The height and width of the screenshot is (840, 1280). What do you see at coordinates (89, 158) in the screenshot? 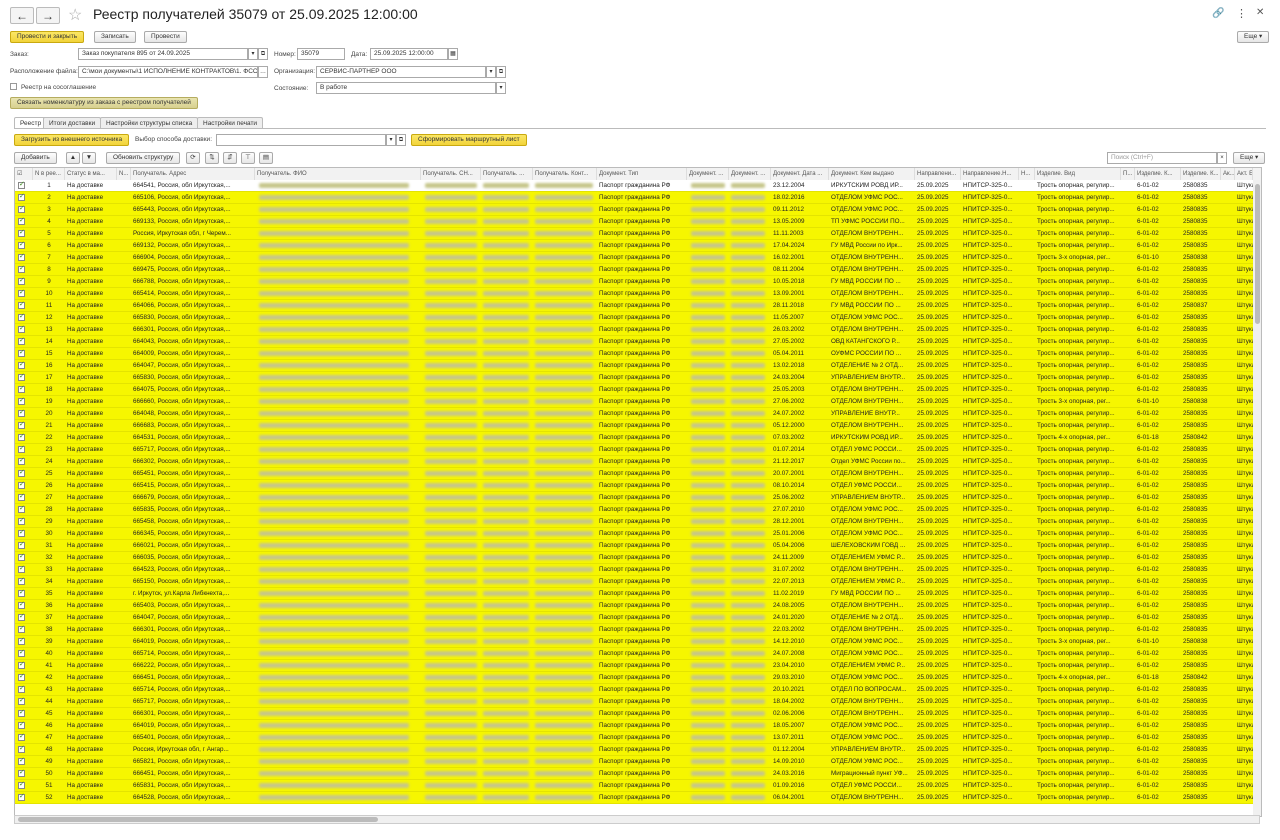
I see `move-down-icon: ▼` at bounding box center [89, 158].